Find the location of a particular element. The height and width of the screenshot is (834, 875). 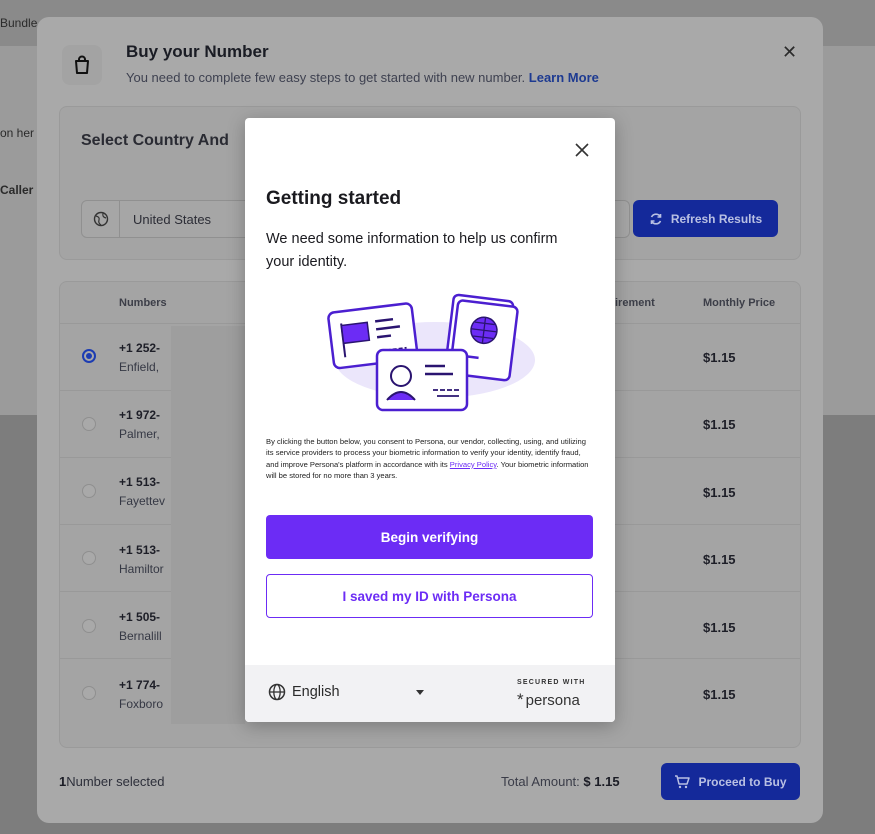

saved-id-button: I saved my ID with Persona is located at coordinates (429, 596).